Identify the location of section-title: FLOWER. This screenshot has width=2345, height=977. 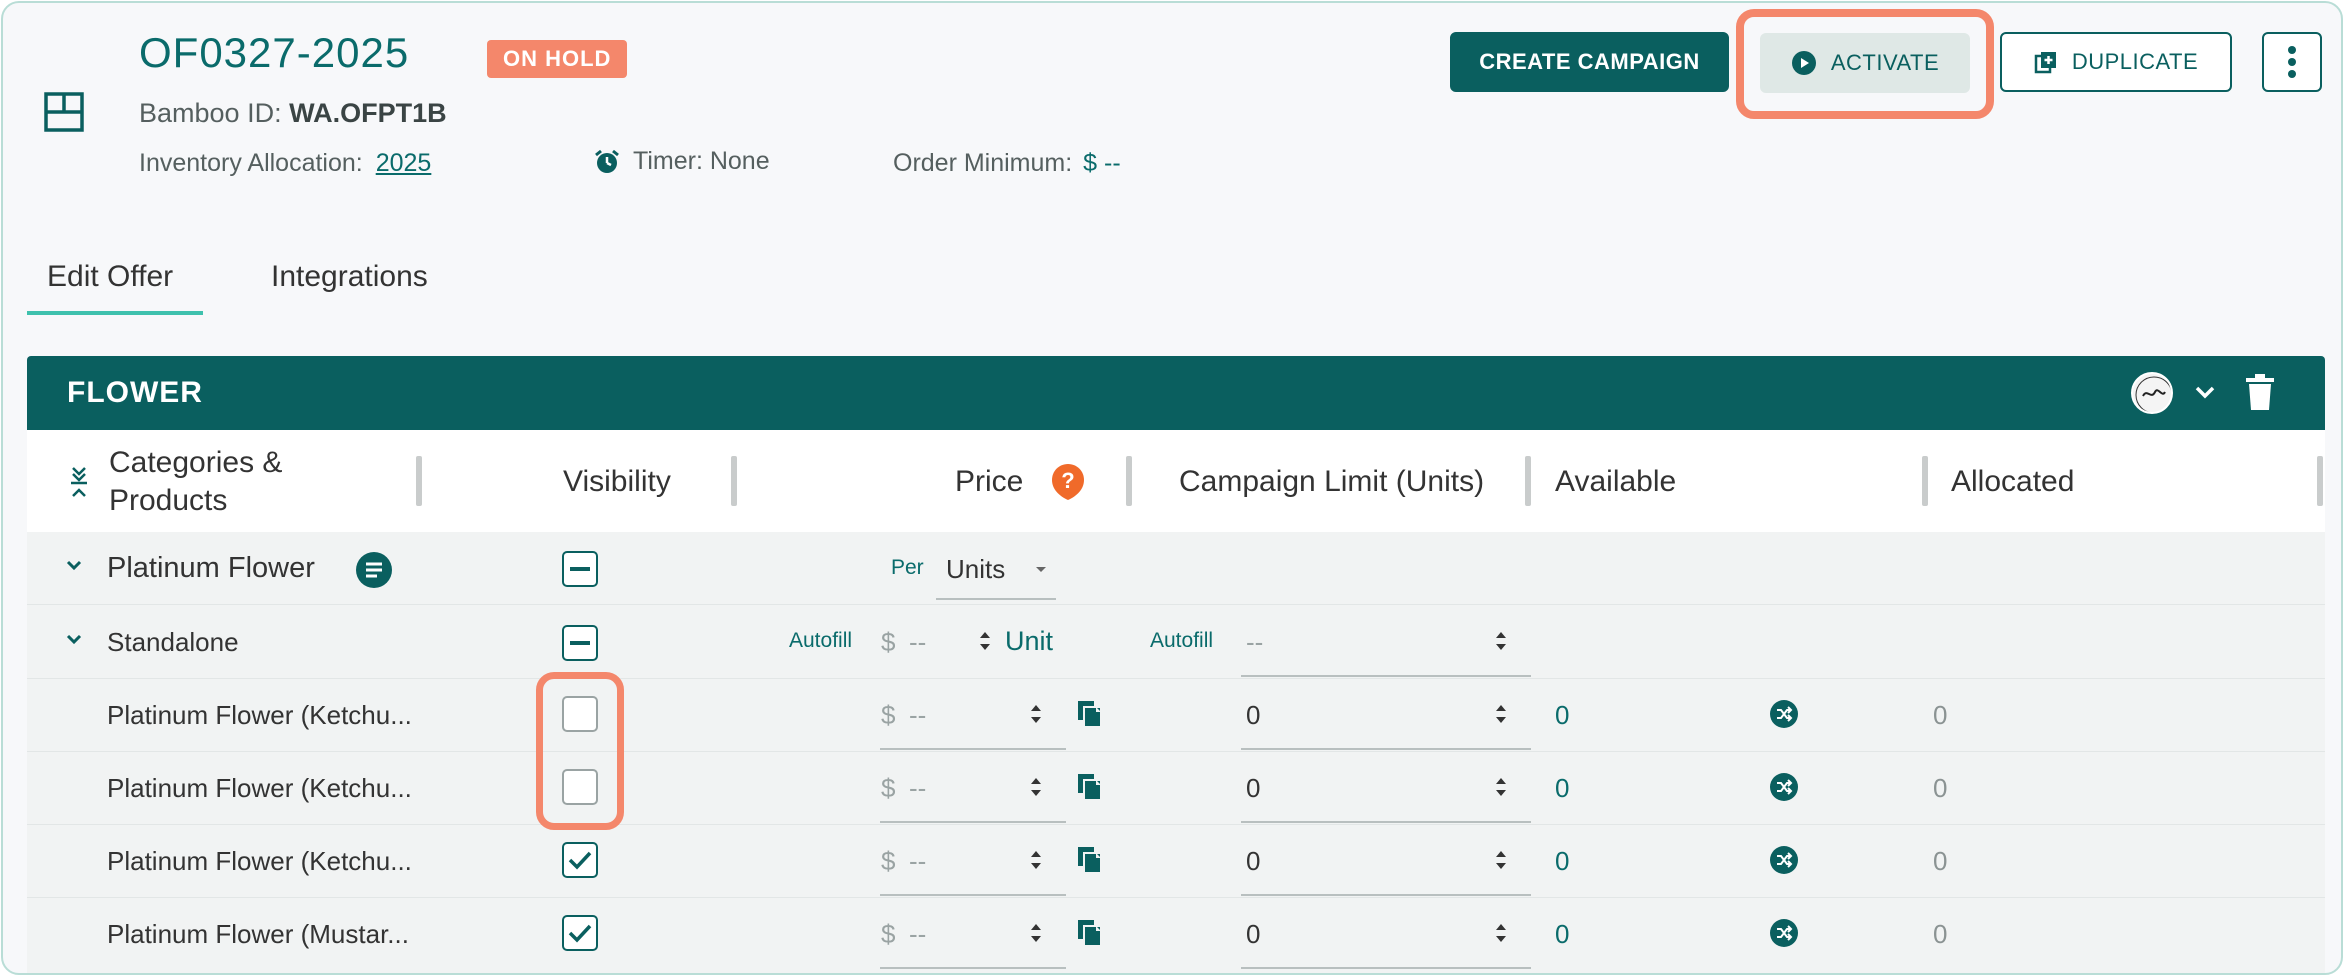
(135, 392).